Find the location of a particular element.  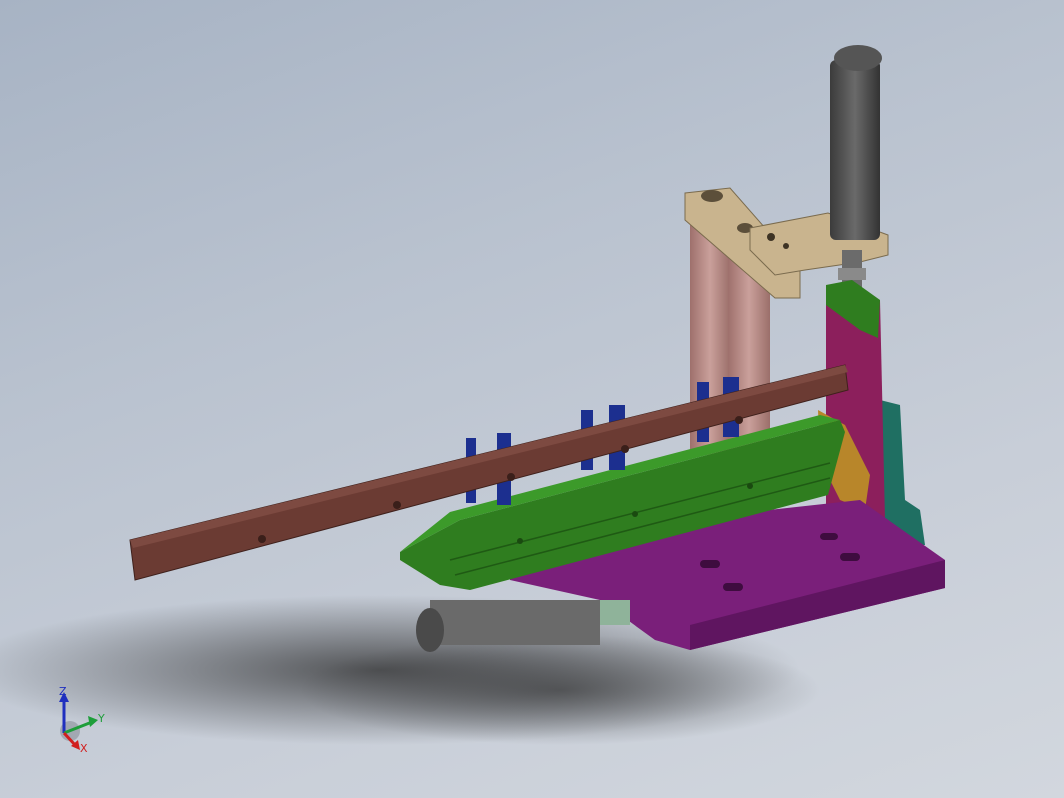

x-axis-label: X is located at coordinates (84, 748).